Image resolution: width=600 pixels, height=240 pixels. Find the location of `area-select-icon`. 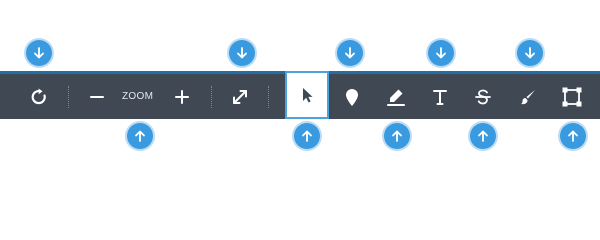

area-select-icon is located at coordinates (572, 96).